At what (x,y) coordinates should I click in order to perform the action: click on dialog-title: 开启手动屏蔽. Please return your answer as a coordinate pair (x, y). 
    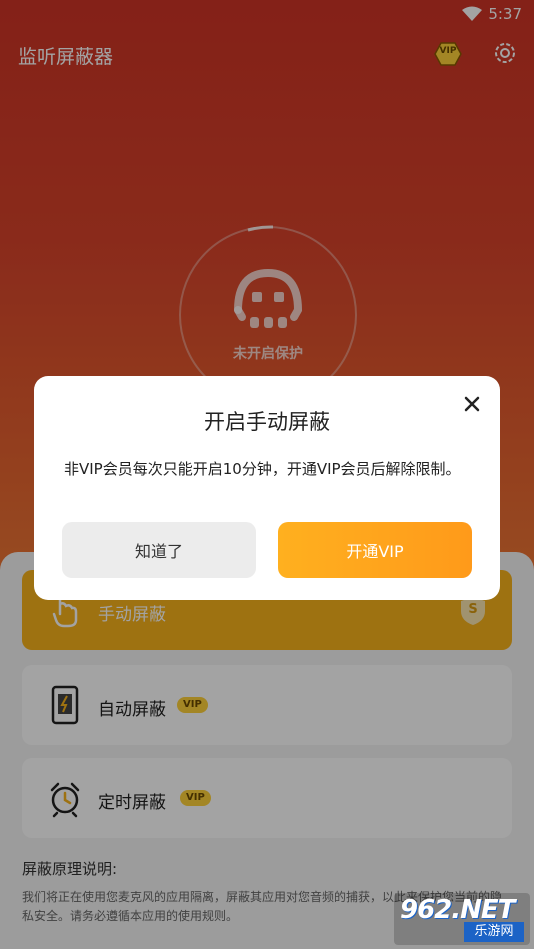
    Looking at the image, I should click on (267, 422).